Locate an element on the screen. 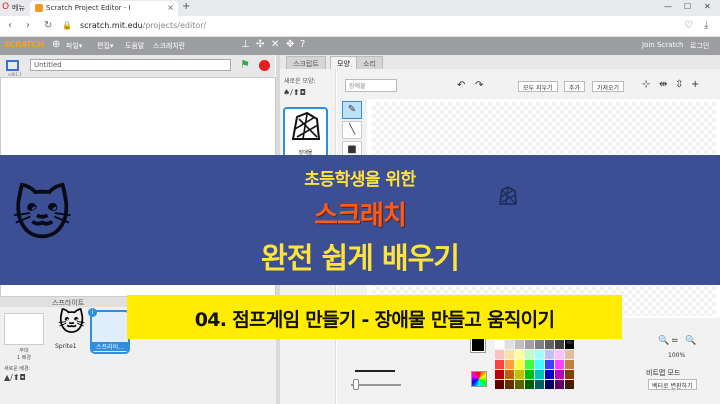  slider-knob is located at coordinates (356, 384).